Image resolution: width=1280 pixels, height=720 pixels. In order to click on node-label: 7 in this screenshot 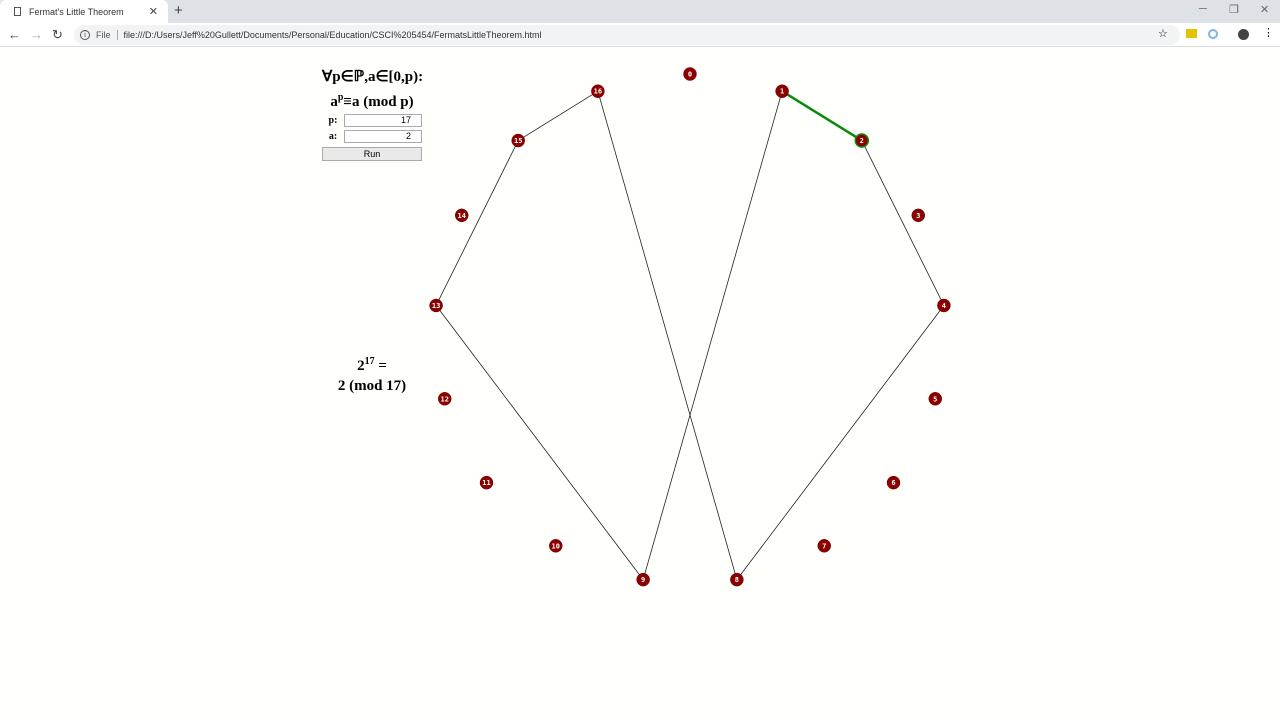, I will do `click(824, 546)`.